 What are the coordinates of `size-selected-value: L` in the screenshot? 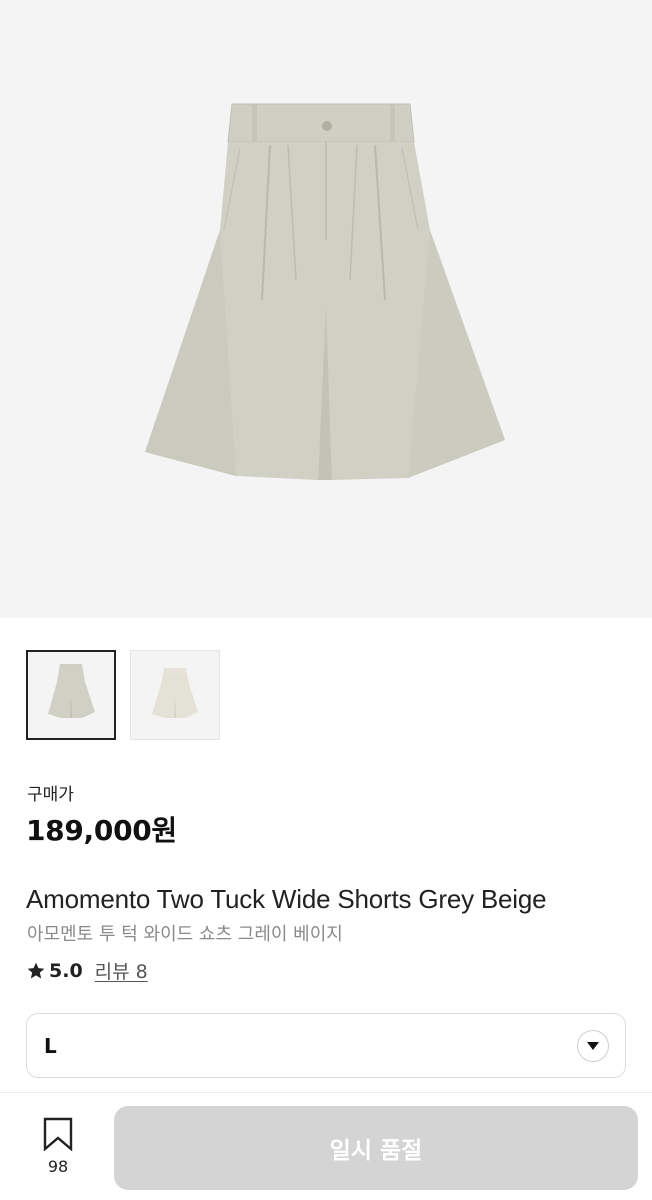 It's located at (50, 1045).